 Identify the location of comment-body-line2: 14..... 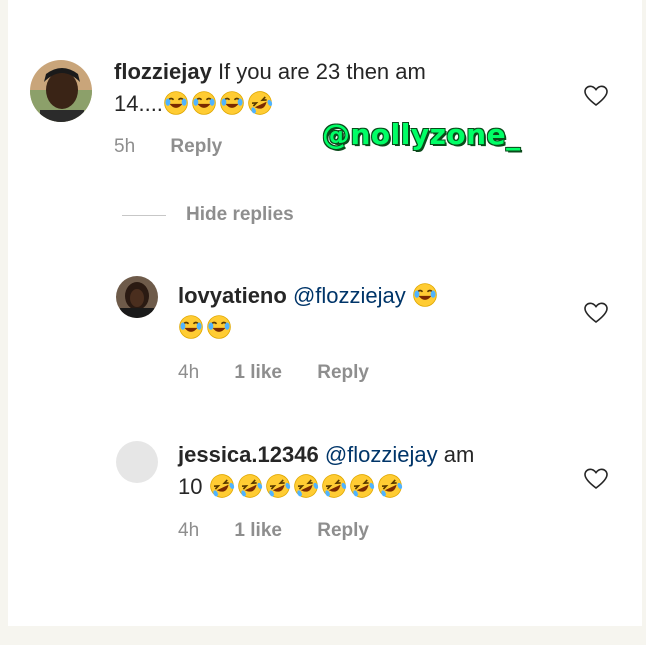
(138, 103).